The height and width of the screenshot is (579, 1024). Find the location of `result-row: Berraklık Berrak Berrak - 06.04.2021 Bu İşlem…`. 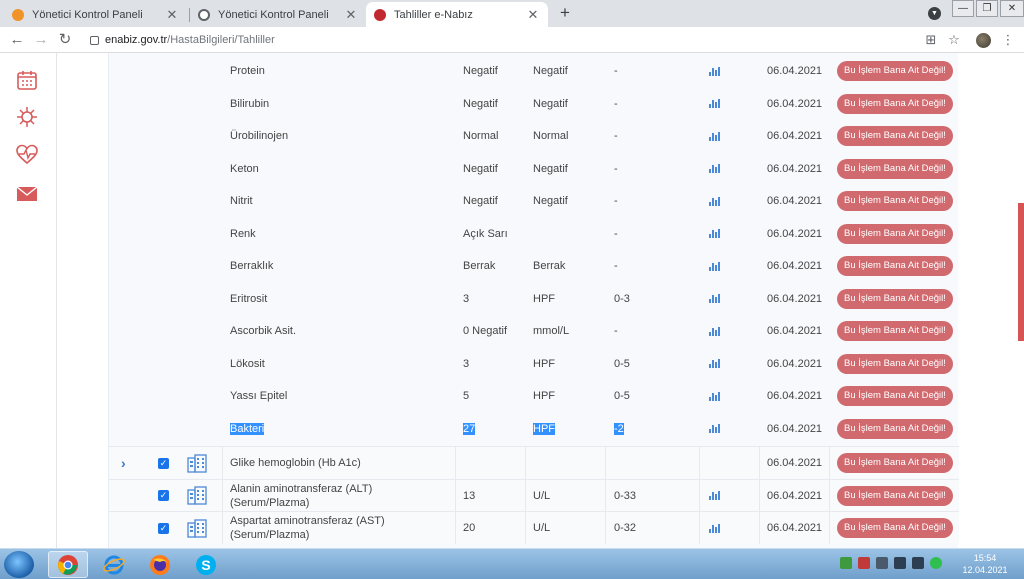

result-row: Berraklık Berrak Berrak - 06.04.2021 Bu İşlem… is located at coordinates (534, 266).